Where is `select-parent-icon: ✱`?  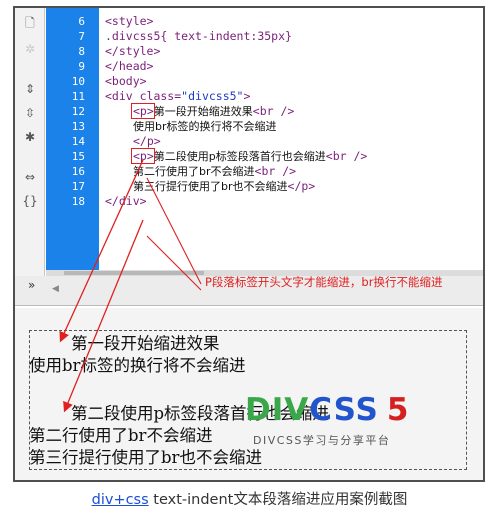
select-parent-icon: ✱ is located at coordinates (30, 137).